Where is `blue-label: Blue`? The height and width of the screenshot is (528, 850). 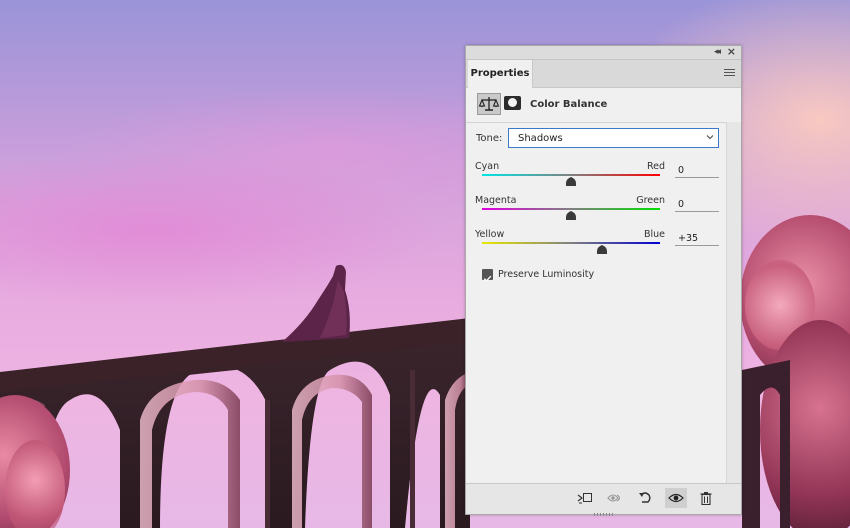 blue-label: Blue is located at coordinates (654, 234).